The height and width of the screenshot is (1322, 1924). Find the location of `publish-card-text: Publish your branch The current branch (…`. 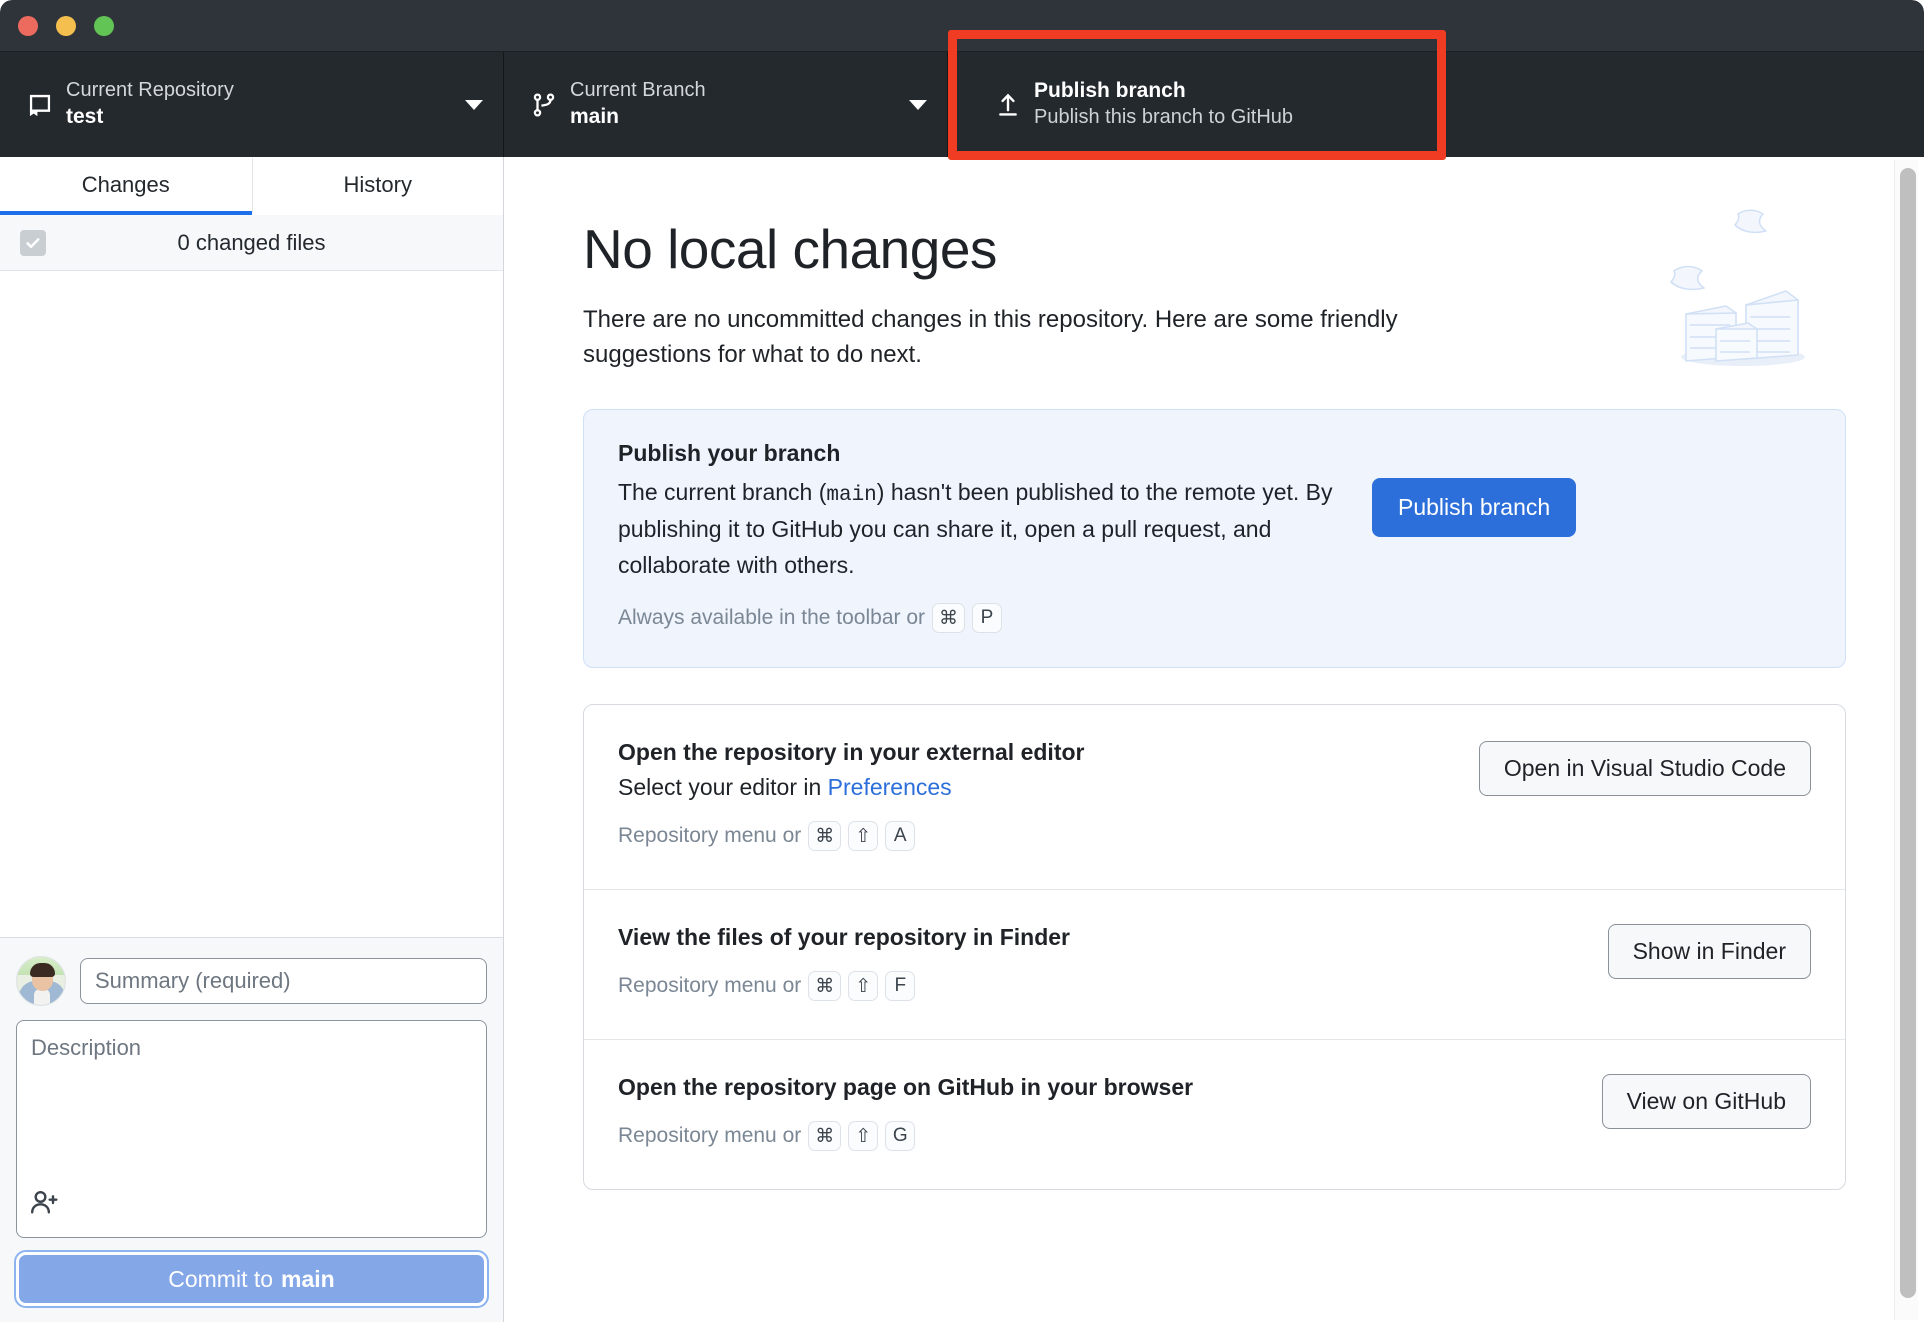

publish-card-text: Publish your branch The current branch (… is located at coordinates (983, 537).